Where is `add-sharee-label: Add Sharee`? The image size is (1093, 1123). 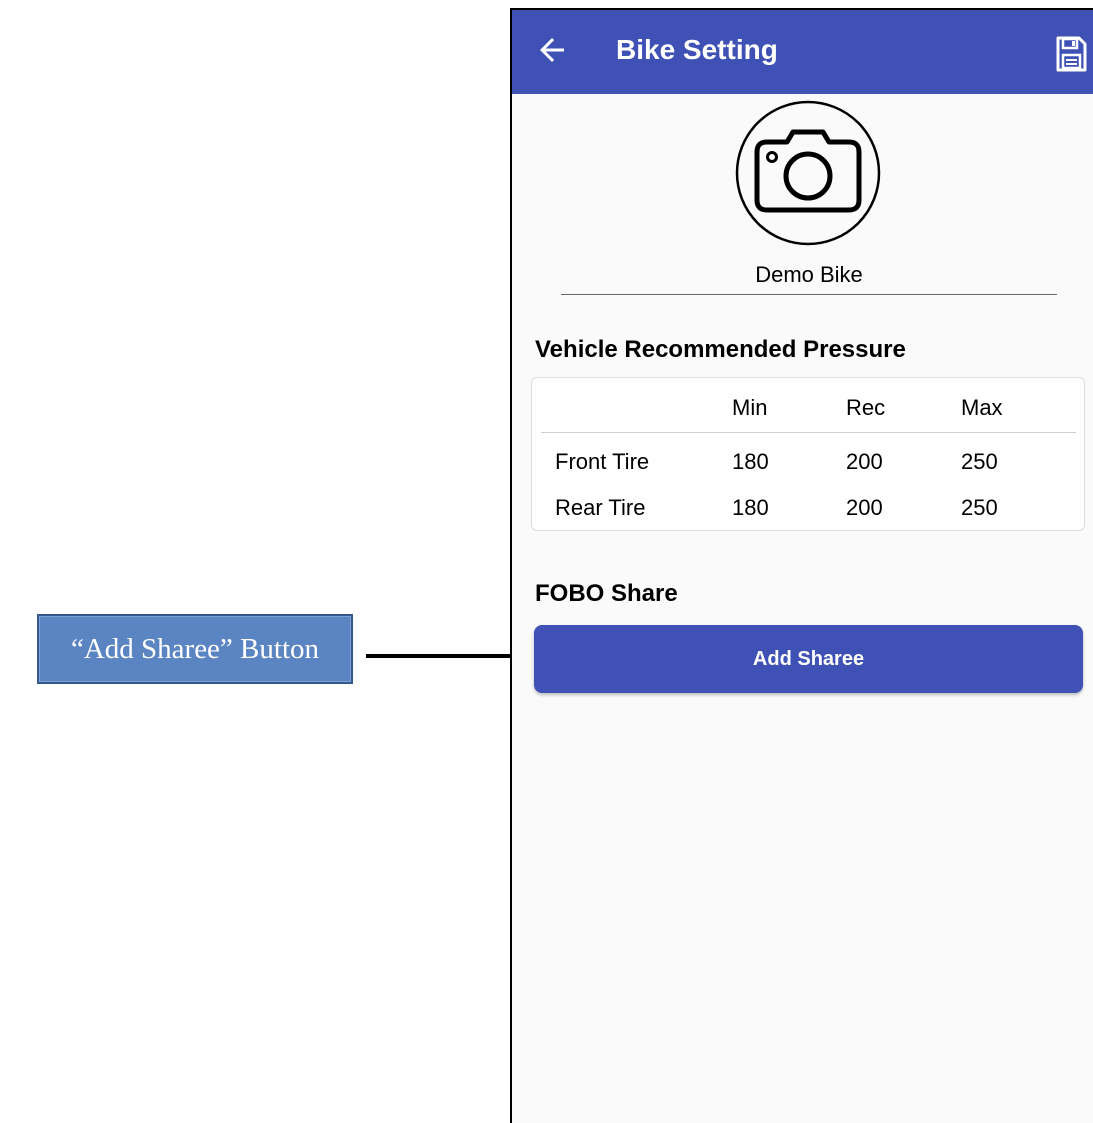 add-sharee-label: Add Sharee is located at coordinates (808, 658).